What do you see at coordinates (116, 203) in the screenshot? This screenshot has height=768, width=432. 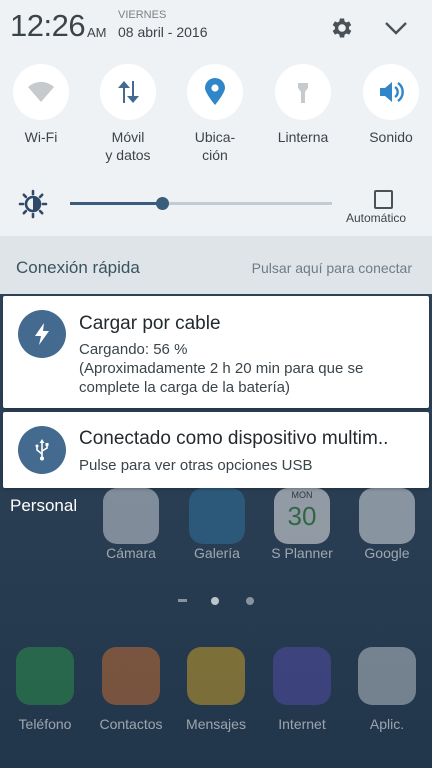 I see `brightness-slider-fill` at bounding box center [116, 203].